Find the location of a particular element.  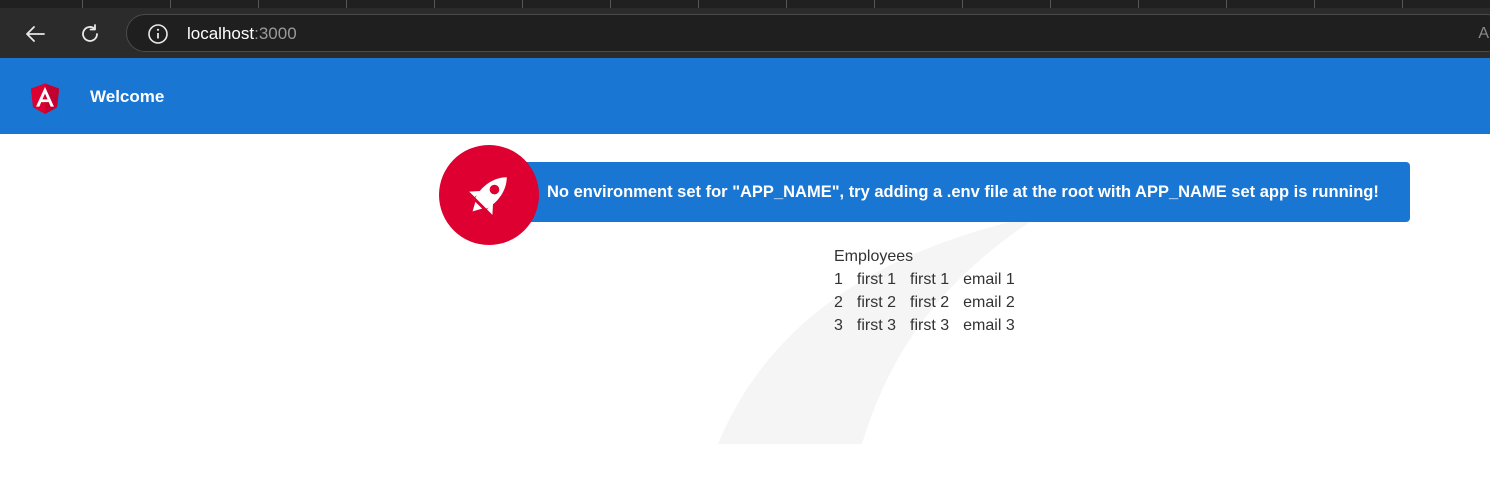

back-button is located at coordinates (35, 34).